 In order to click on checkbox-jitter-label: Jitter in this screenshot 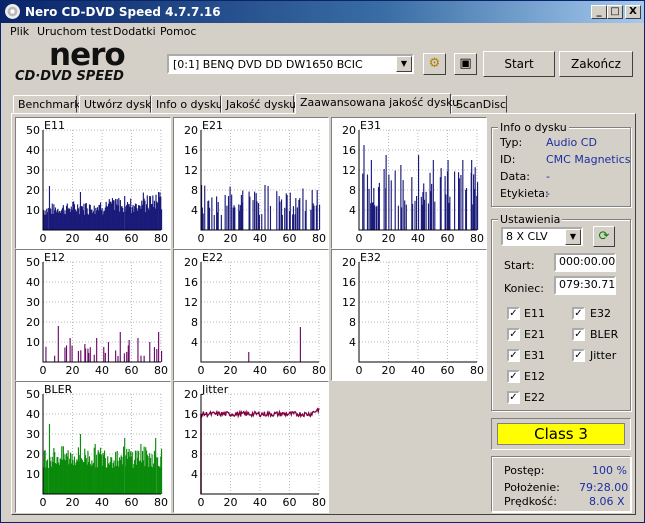, I will do `click(603, 355)`.